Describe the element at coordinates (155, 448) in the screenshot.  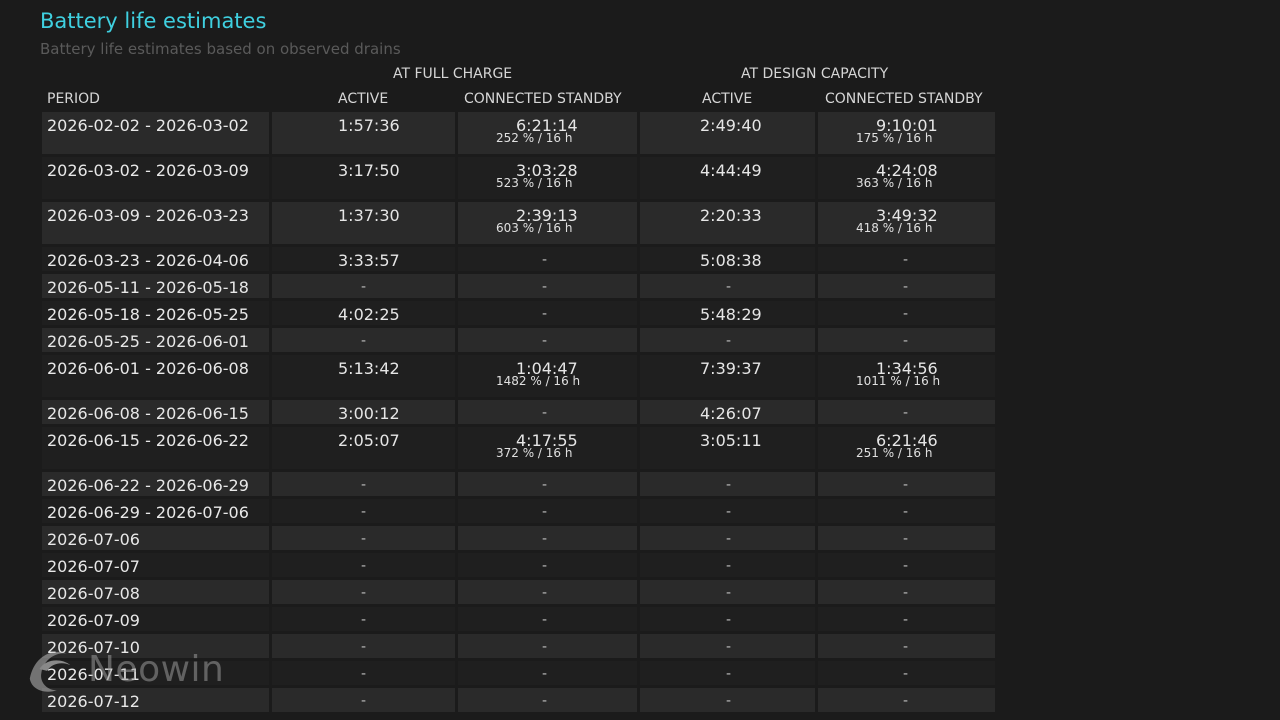
I see `period-cell: 2026-06-15 - 2026-06-22` at that location.